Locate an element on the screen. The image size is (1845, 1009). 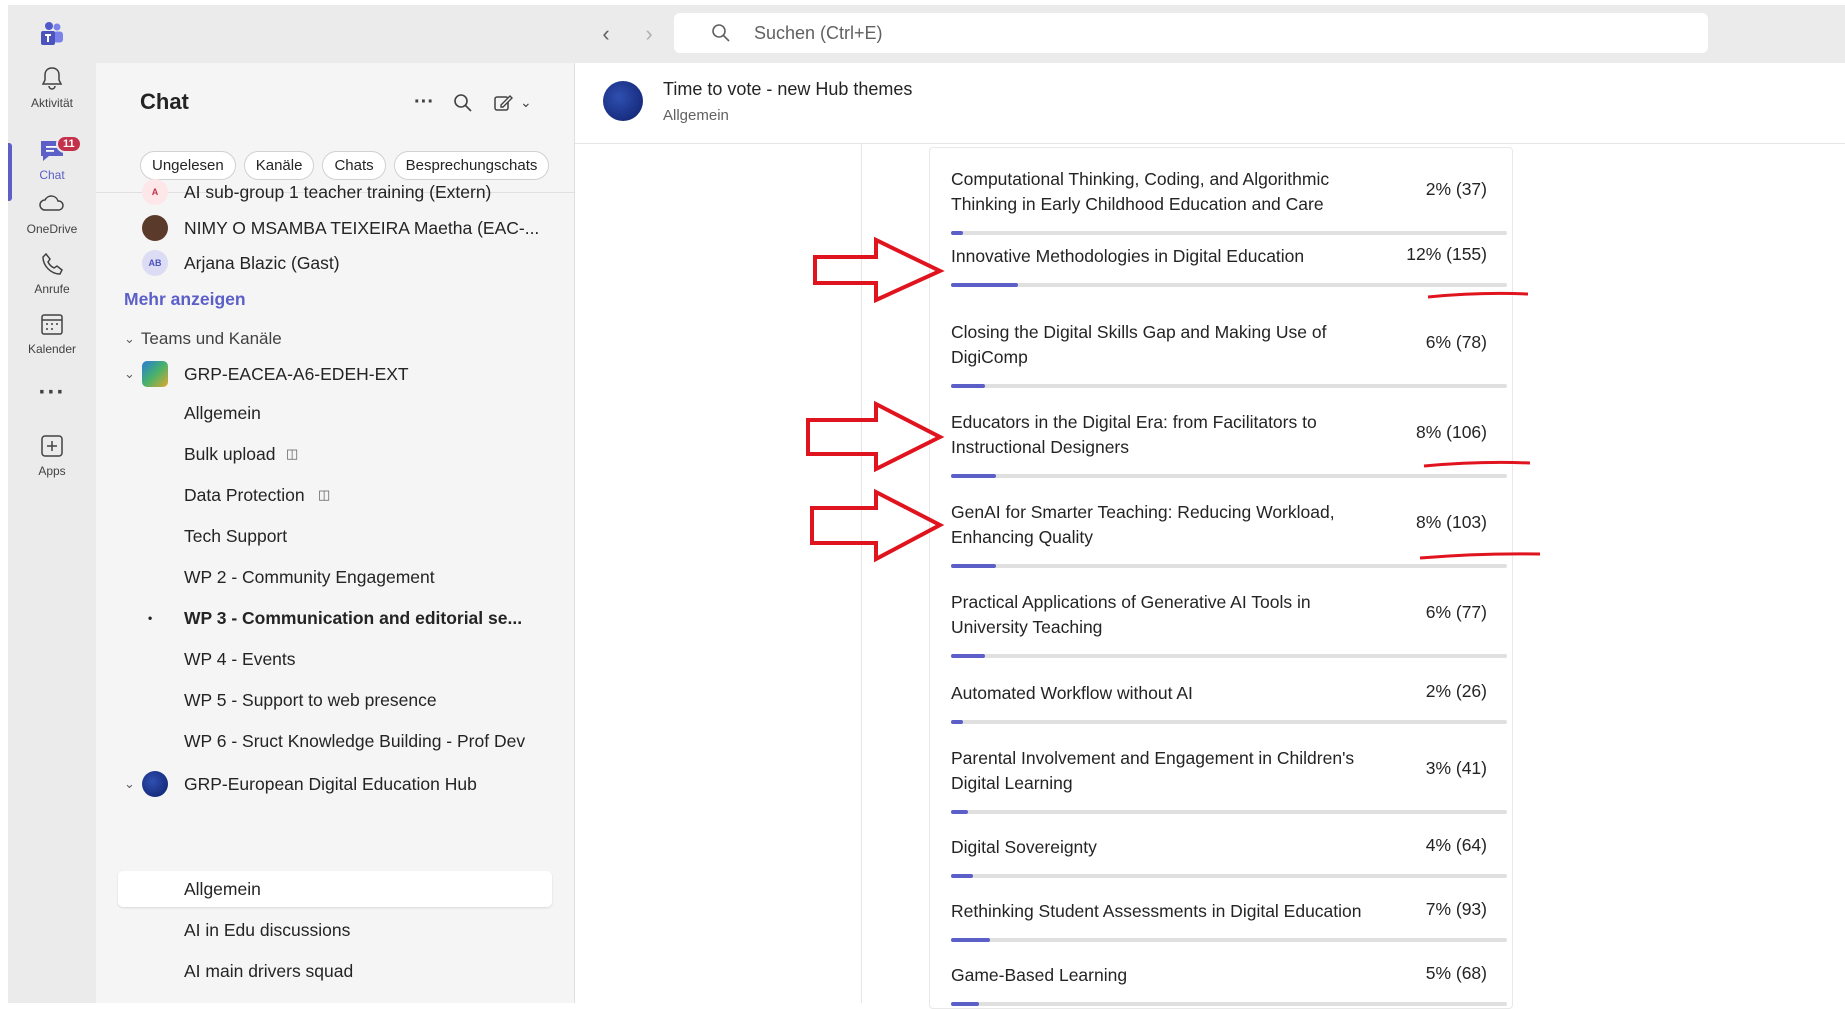
rail-onedrive: OneDrive is located at coordinates (52, 222).